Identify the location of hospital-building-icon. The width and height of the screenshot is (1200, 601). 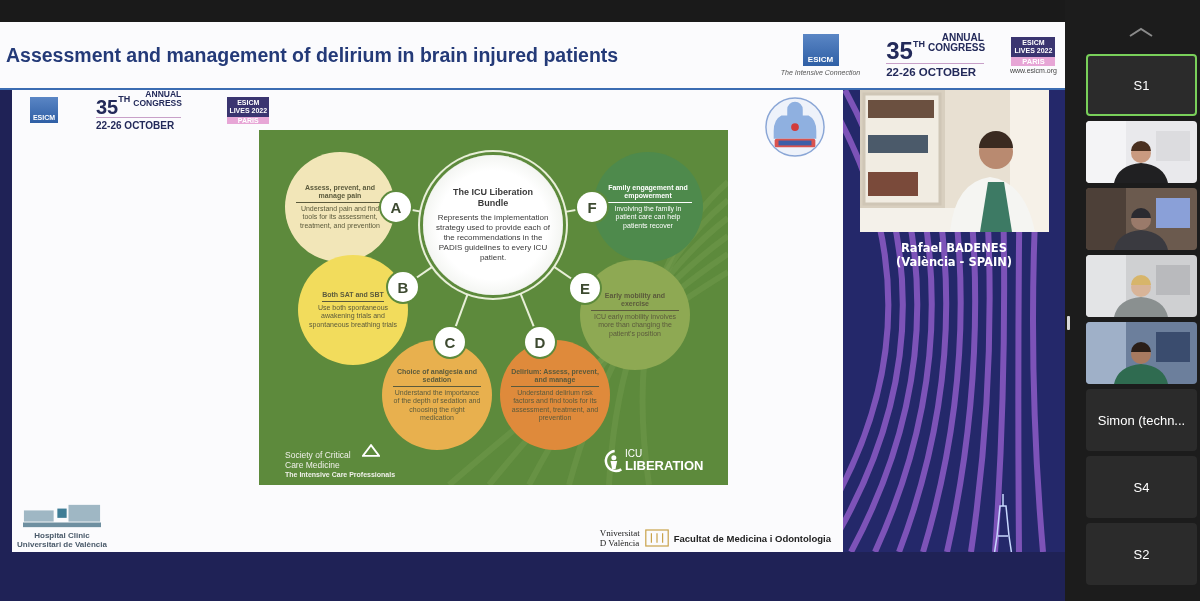
(62, 516).